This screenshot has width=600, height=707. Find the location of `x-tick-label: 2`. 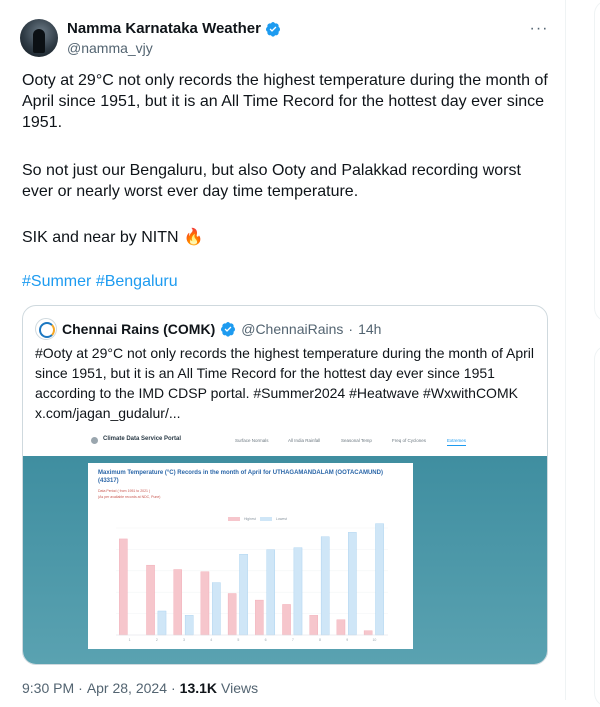

x-tick-label: 2 is located at coordinates (157, 640).